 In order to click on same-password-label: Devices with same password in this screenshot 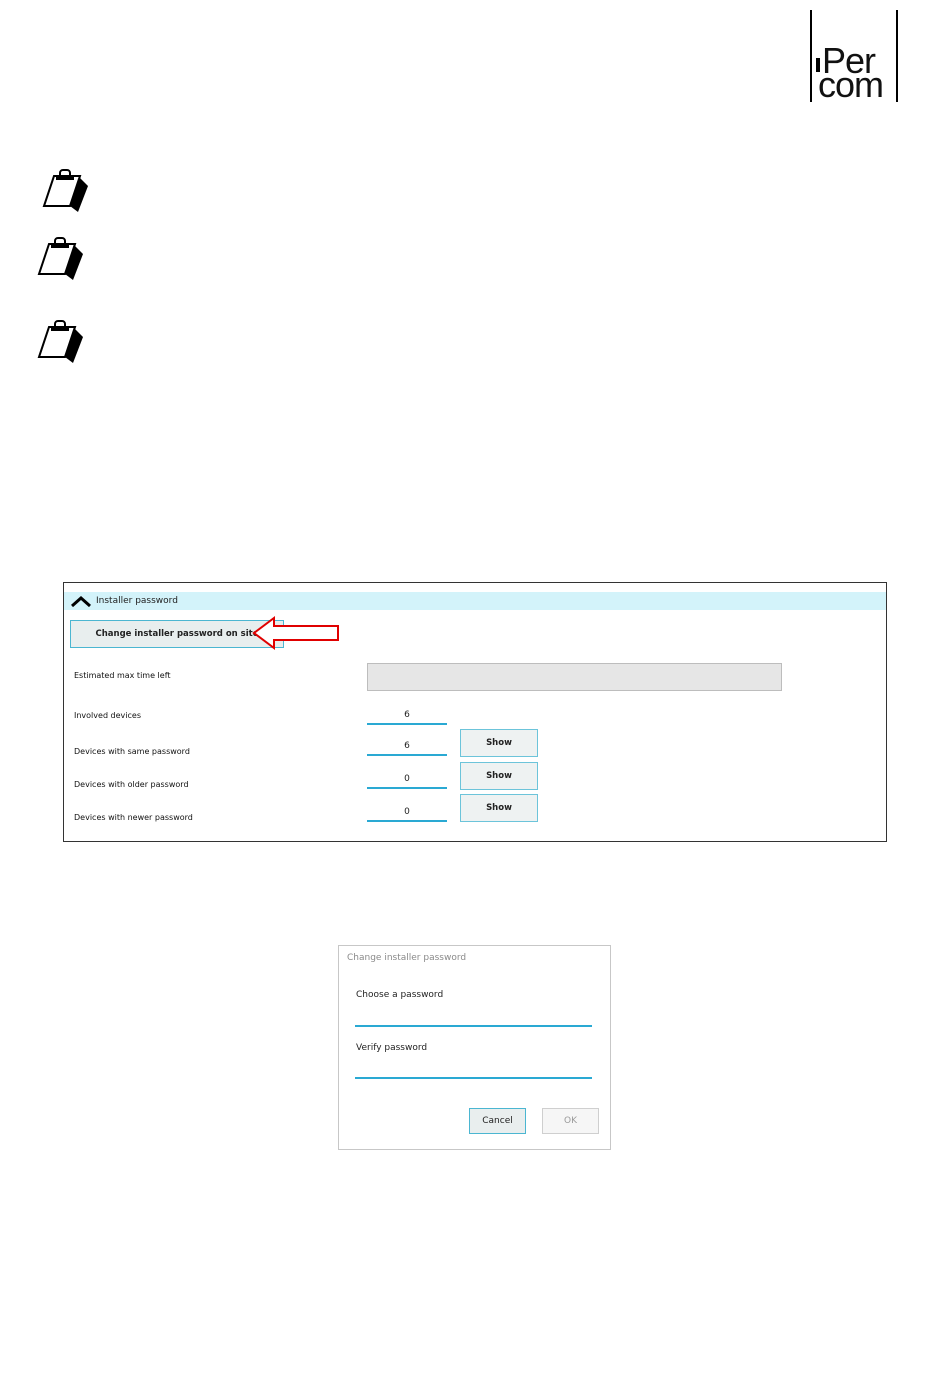, I will do `click(132, 751)`.